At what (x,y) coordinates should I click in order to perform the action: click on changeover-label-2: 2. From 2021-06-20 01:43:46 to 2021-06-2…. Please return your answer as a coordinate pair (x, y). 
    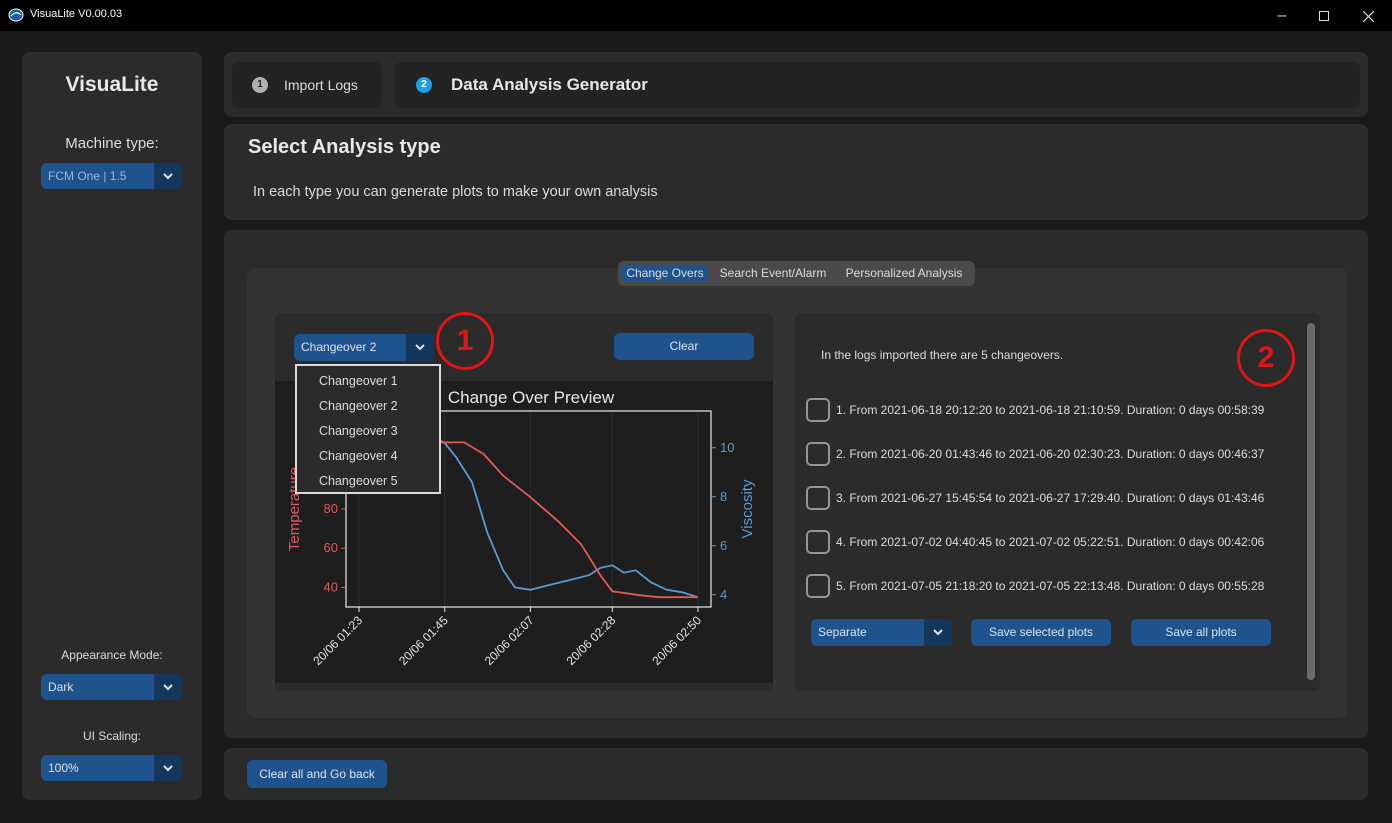
    Looking at the image, I should click on (1050, 454).